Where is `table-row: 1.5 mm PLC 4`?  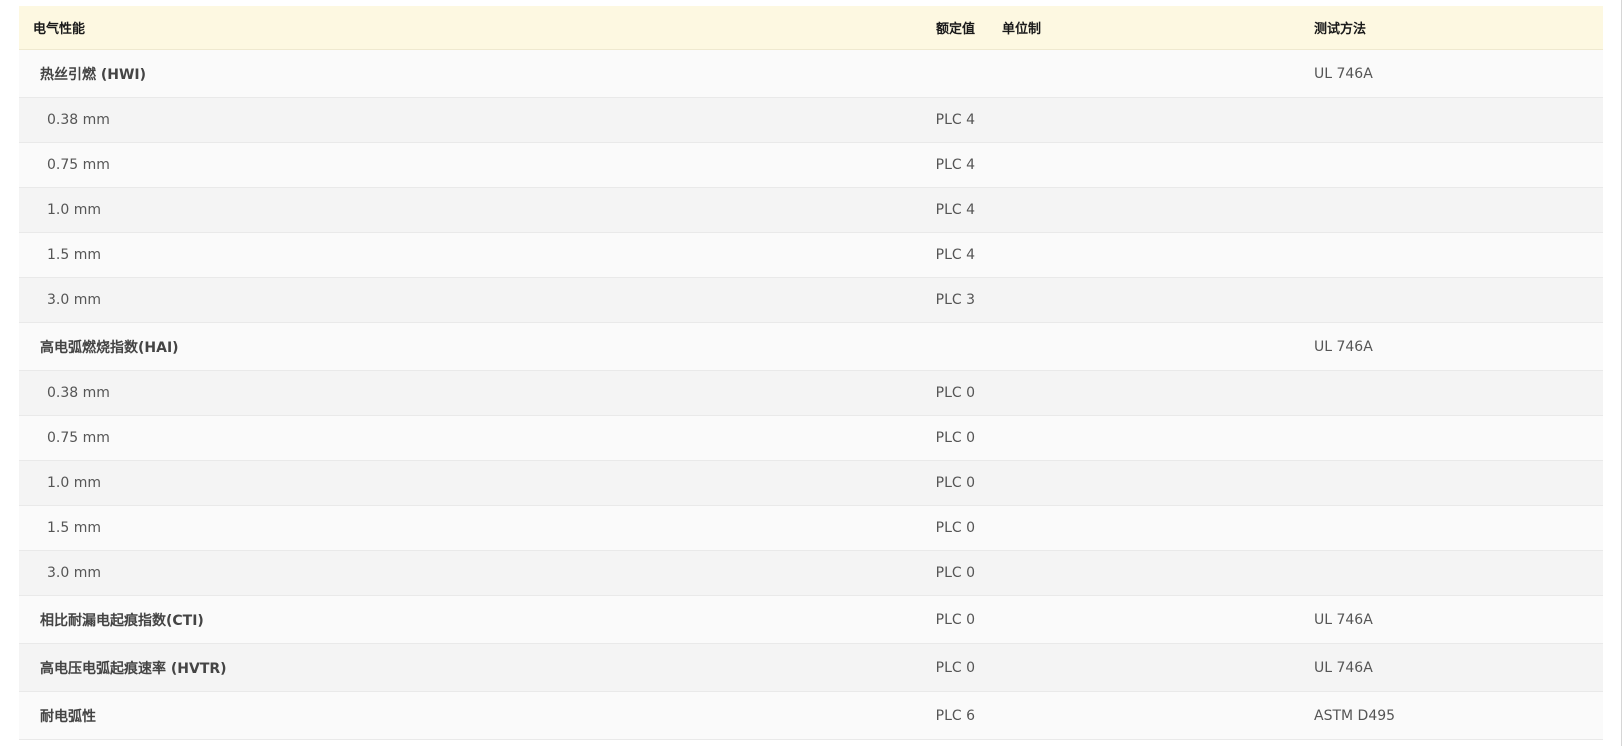 table-row: 1.5 mm PLC 4 is located at coordinates (811, 255).